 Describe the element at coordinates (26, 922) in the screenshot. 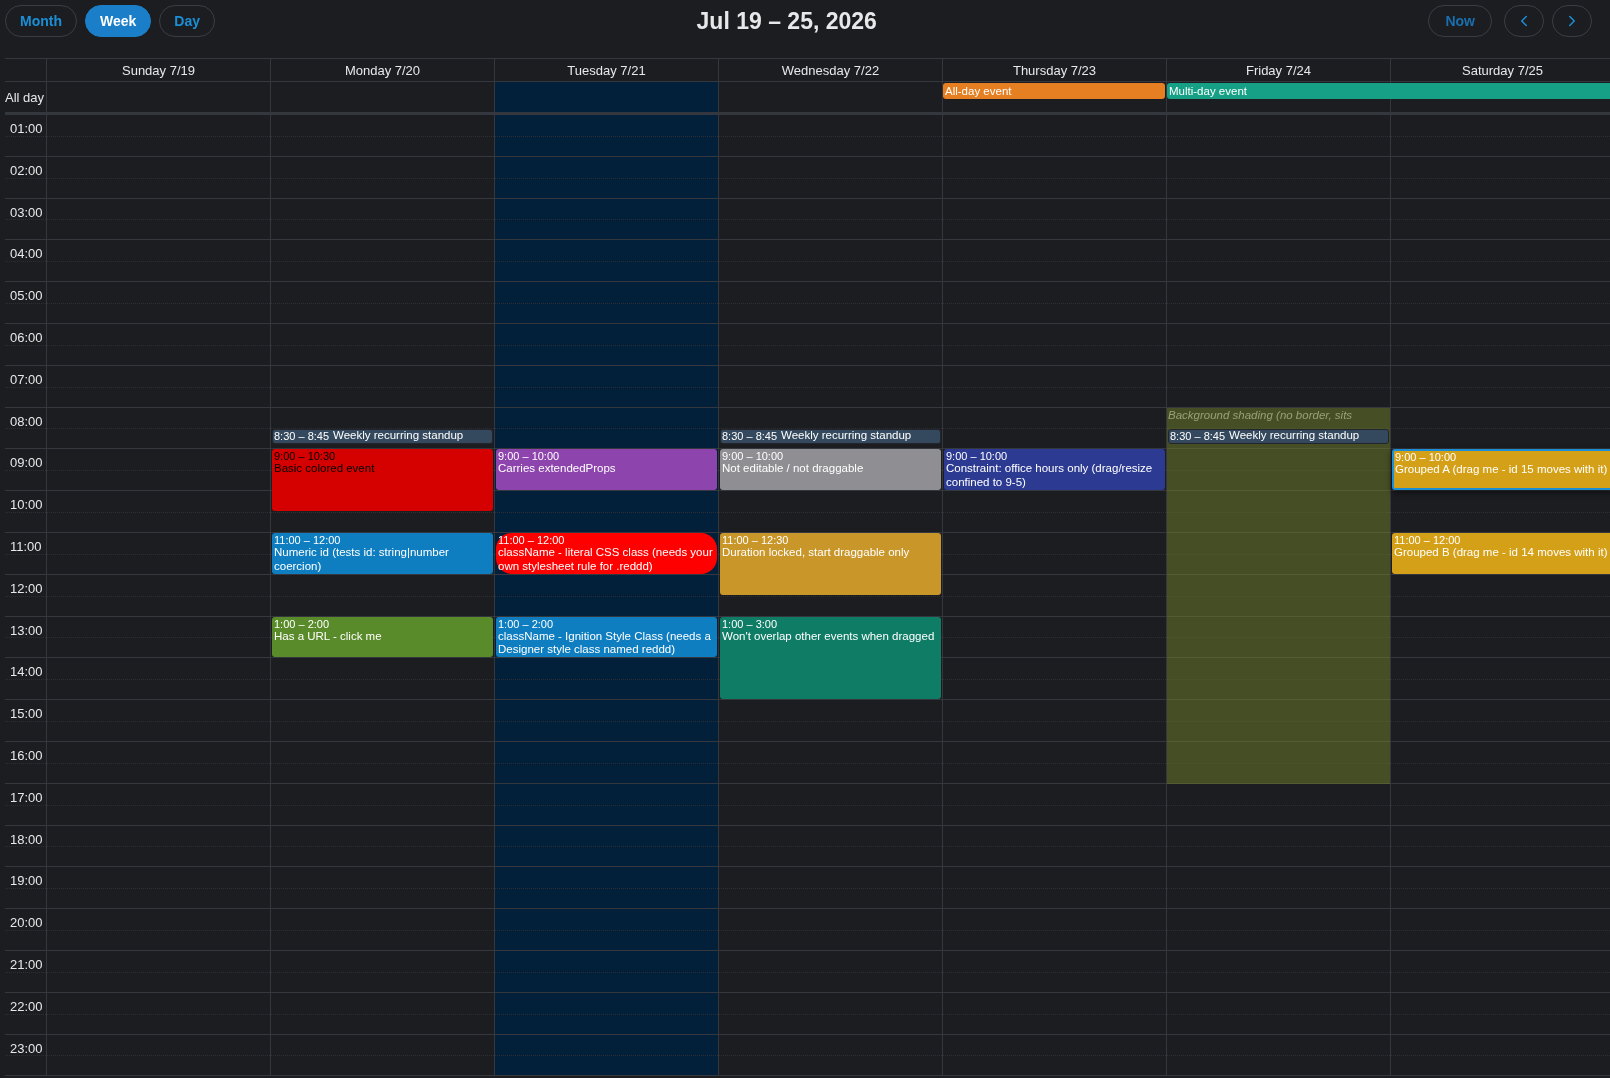

I see `hour-label: 20:00` at that location.